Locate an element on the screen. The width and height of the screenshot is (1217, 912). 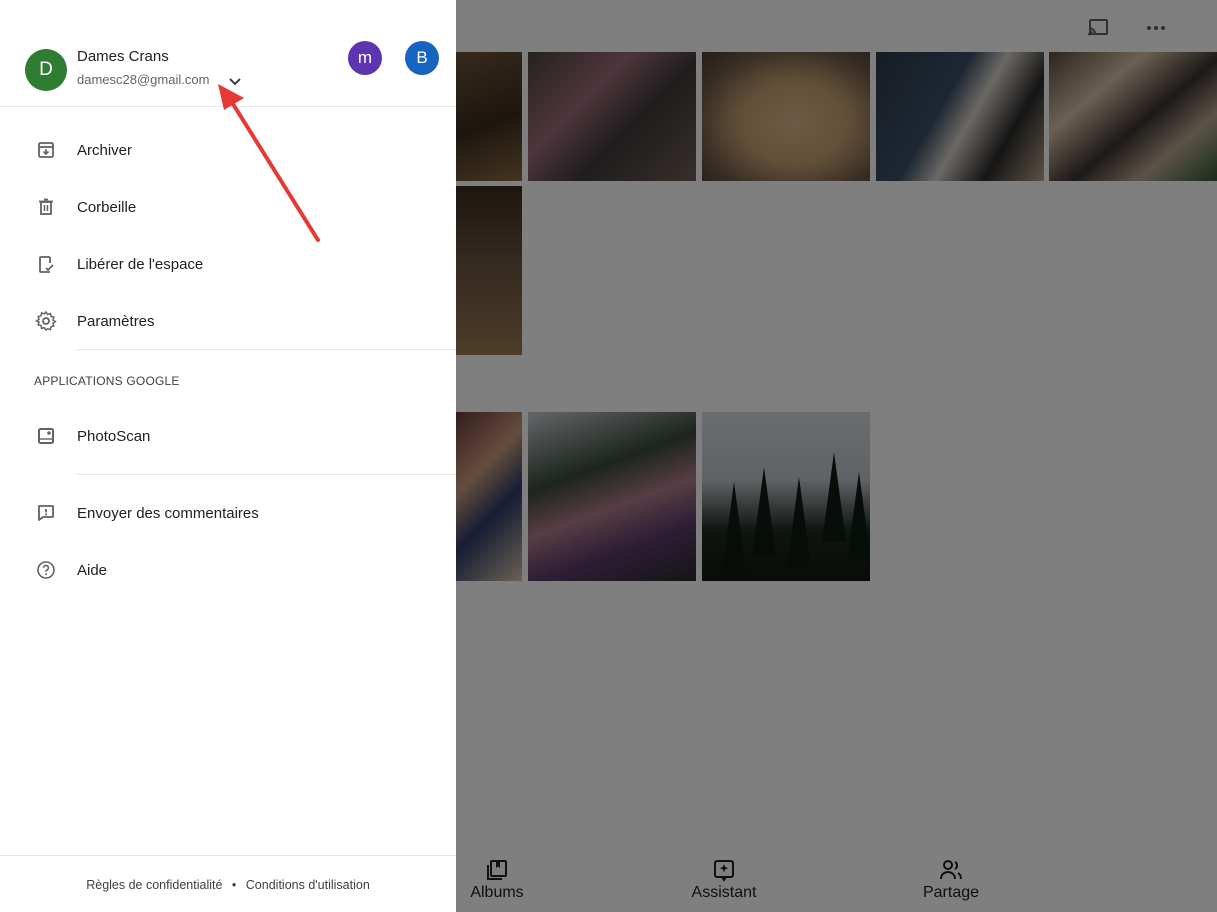
menu-item-label: Archiver is located at coordinates (105, 150).